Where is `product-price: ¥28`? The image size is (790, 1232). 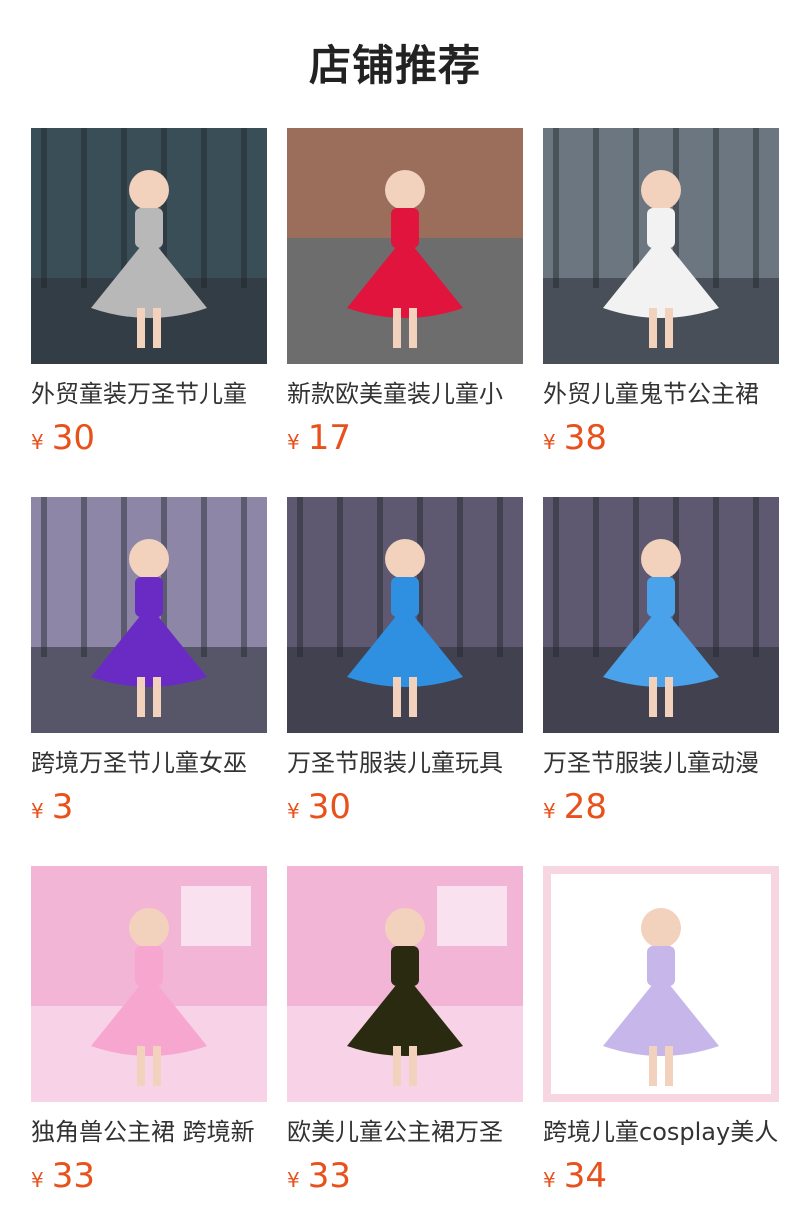 product-price: ¥28 is located at coordinates (575, 807).